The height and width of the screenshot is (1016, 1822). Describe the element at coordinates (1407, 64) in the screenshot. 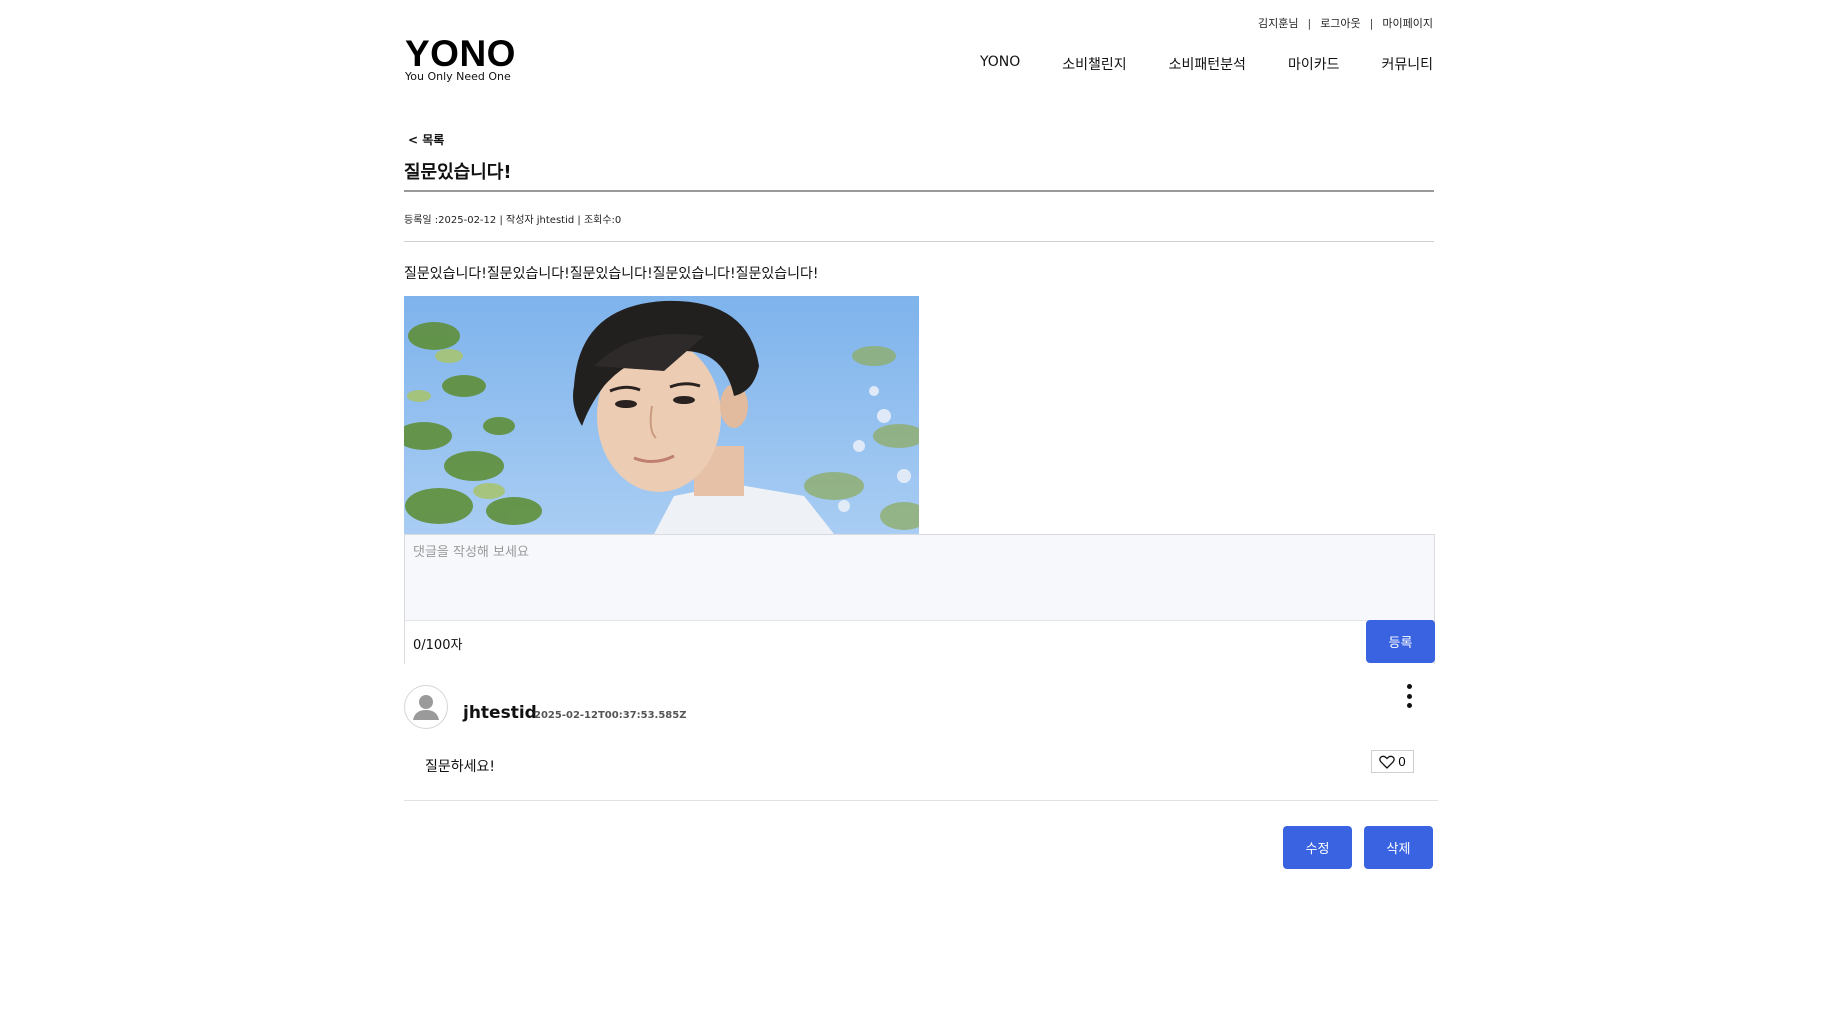

I see `nav-item-community: 커뮤니티` at that location.